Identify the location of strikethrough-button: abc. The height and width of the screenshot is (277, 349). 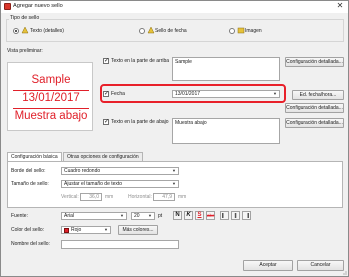
(210, 215).